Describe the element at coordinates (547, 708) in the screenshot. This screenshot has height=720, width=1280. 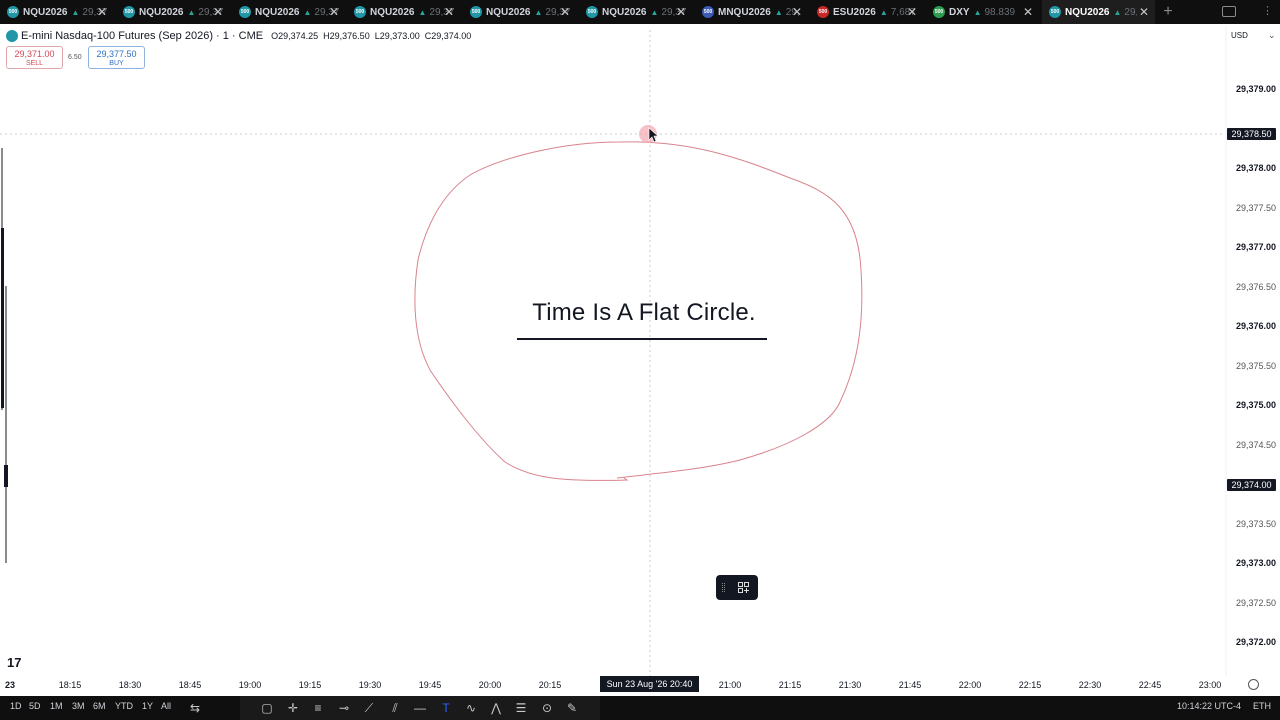
I see `replay-icon: ⊙` at that location.